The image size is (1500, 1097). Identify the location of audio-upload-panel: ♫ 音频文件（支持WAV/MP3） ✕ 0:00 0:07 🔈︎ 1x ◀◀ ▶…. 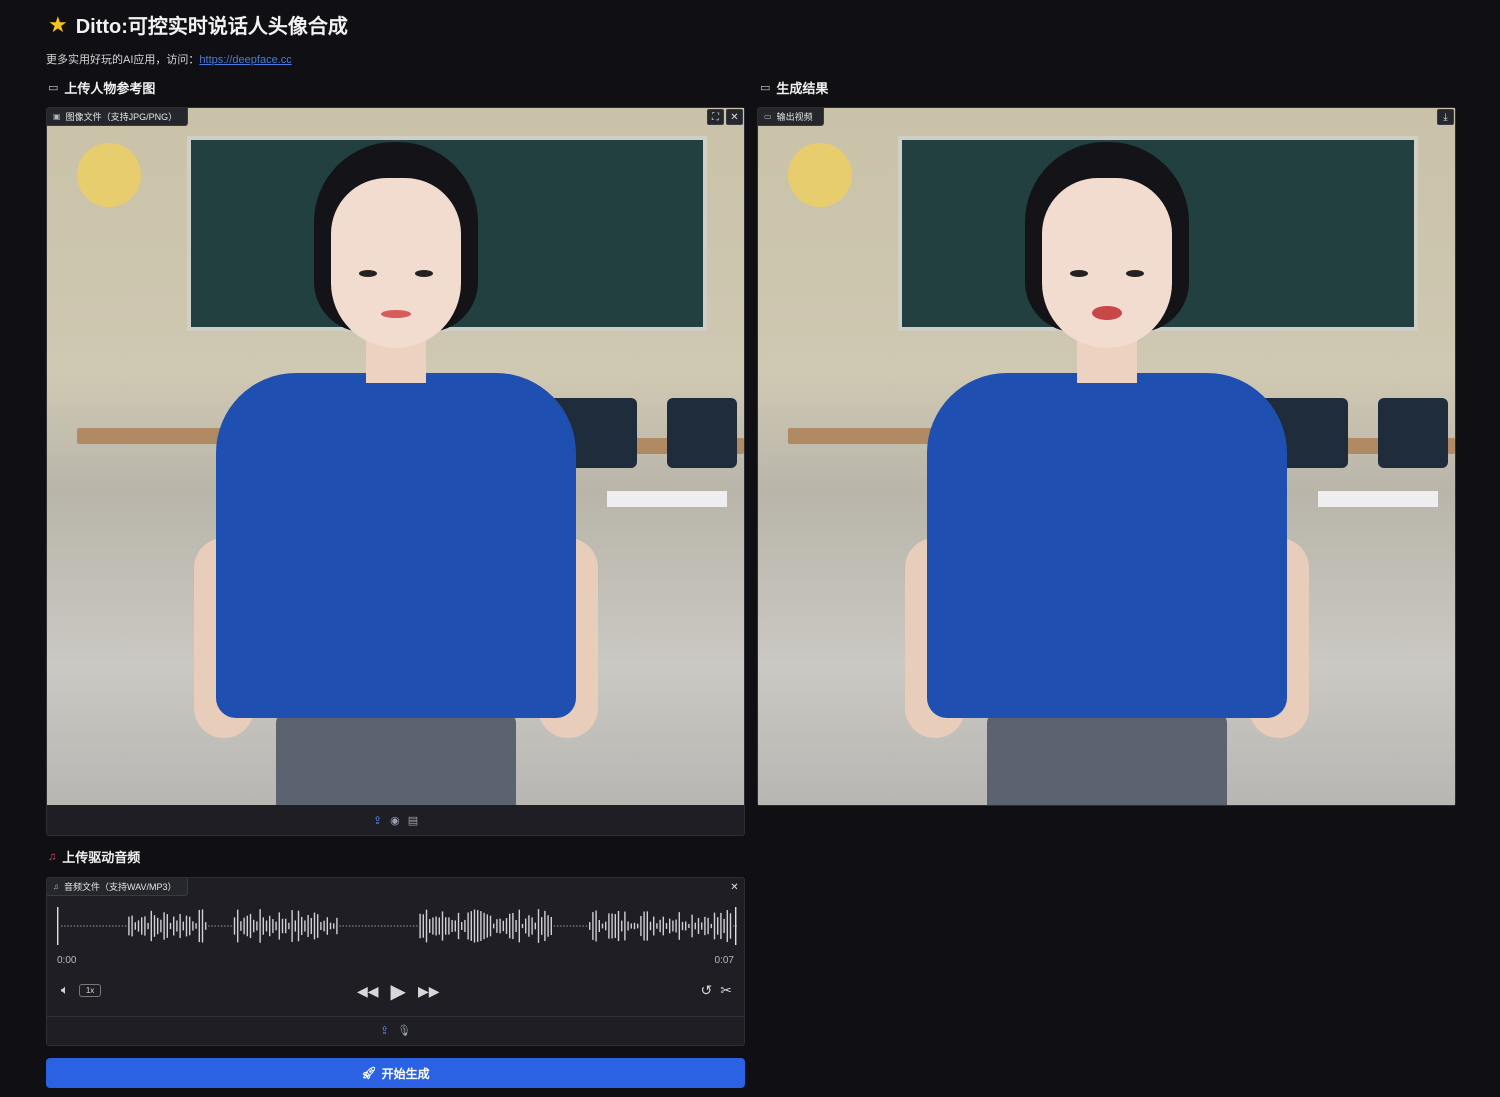
(395, 961).